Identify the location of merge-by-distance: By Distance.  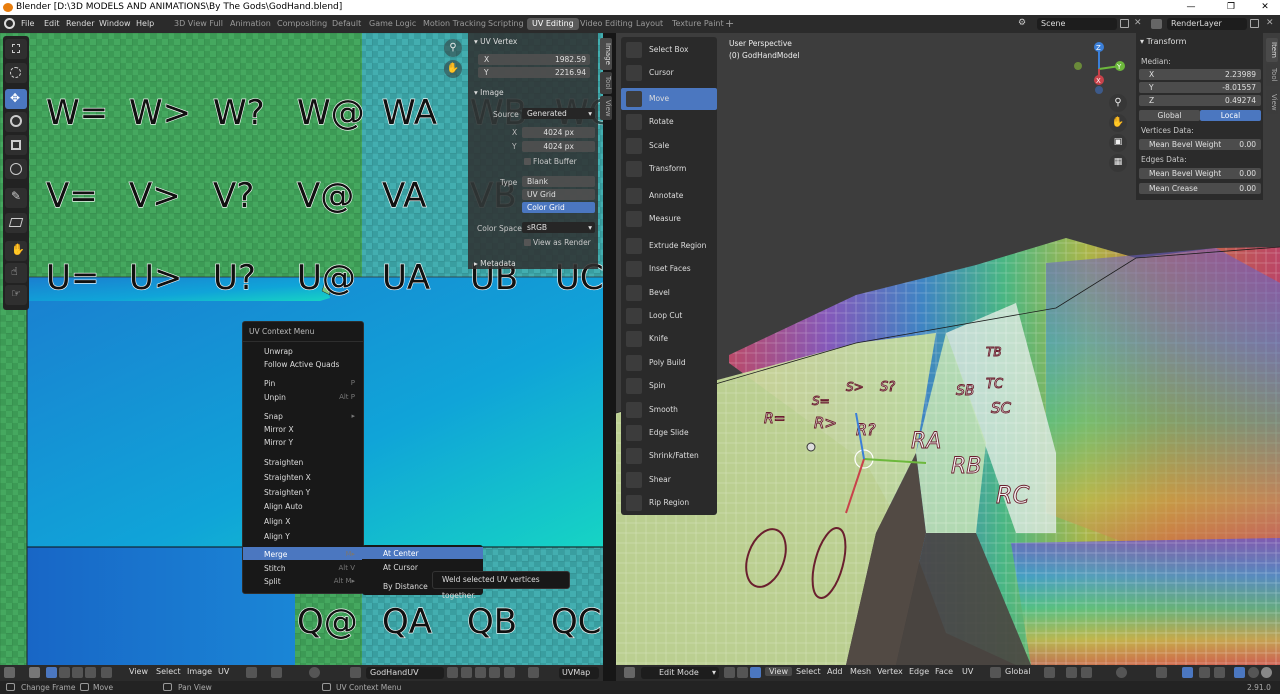
(405, 586).